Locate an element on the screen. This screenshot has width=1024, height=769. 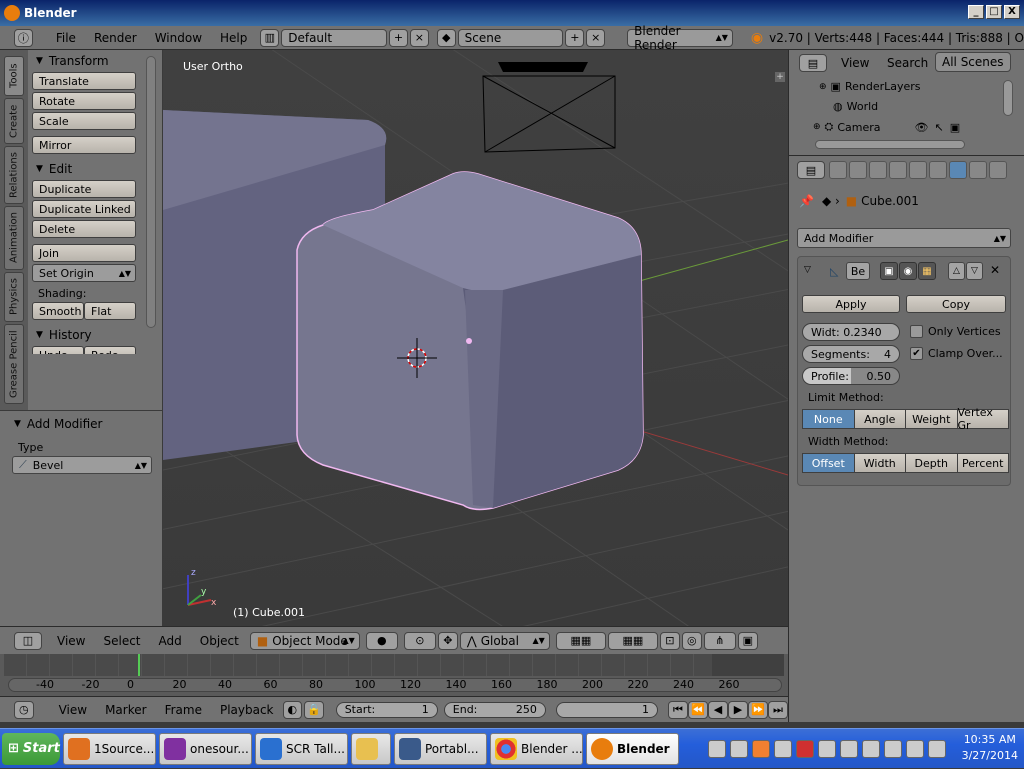
undo-button: Undo is located at coordinates (58, 350).